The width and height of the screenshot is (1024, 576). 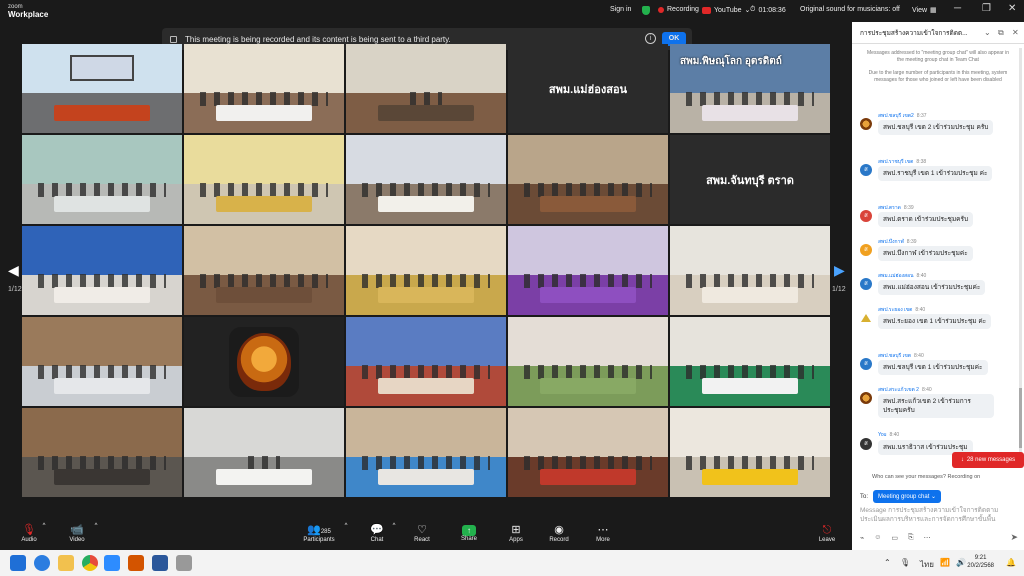 What do you see at coordinates (377, 530) in the screenshot?
I see `chat-icon: 💬` at bounding box center [377, 530].